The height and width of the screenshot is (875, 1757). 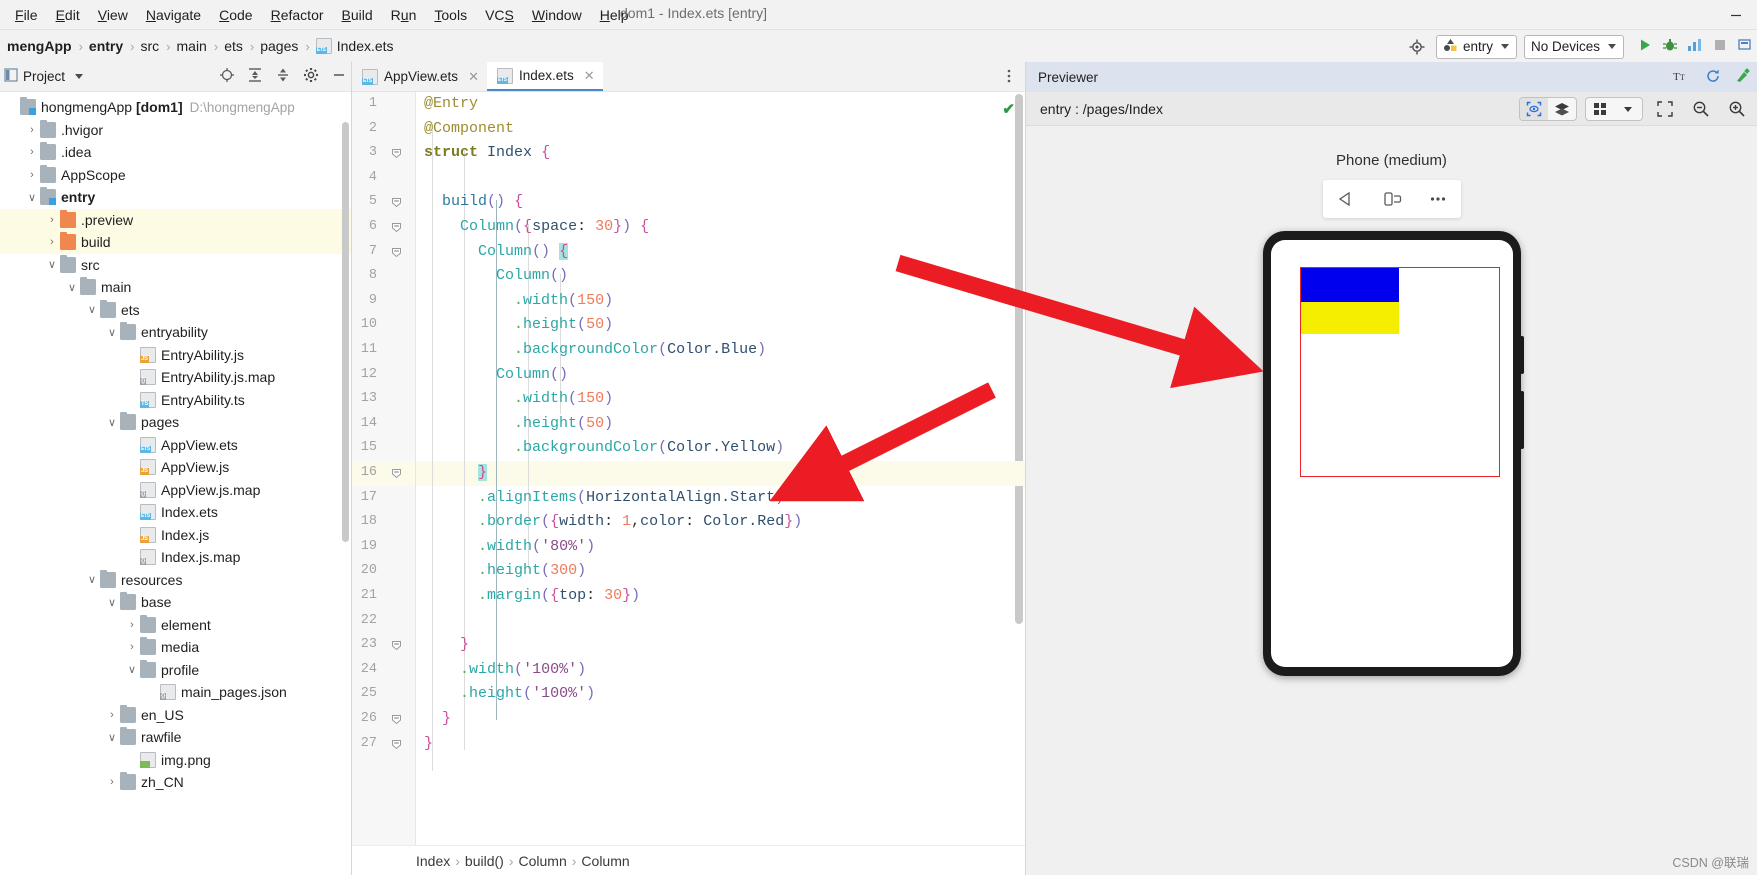 What do you see at coordinates (544, 76) in the screenshot?
I see `editor-tab-index-ets: Index.ets ✕` at bounding box center [544, 76].